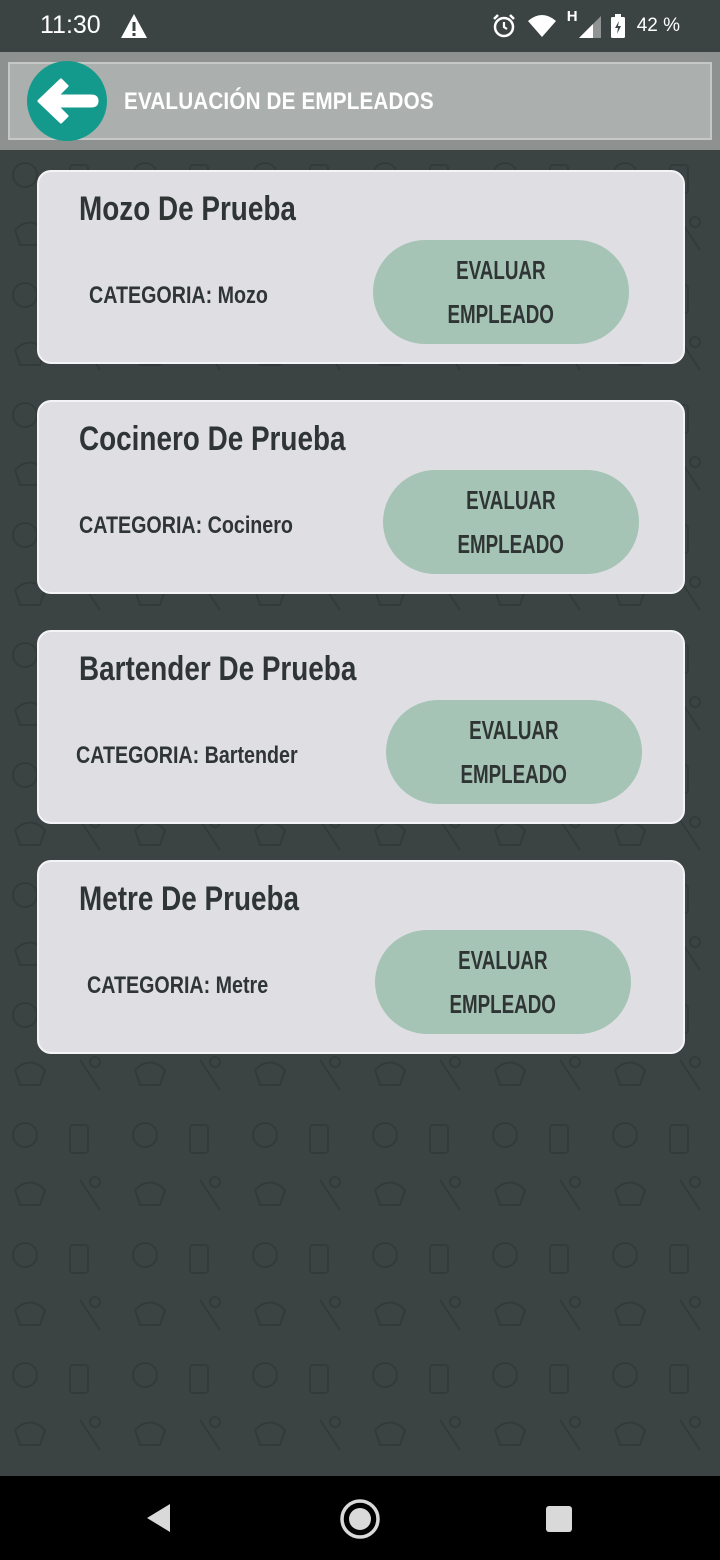 The height and width of the screenshot is (1560, 720). What do you see at coordinates (218, 669) in the screenshot?
I see `employee-name: Bartender De Prueba` at bounding box center [218, 669].